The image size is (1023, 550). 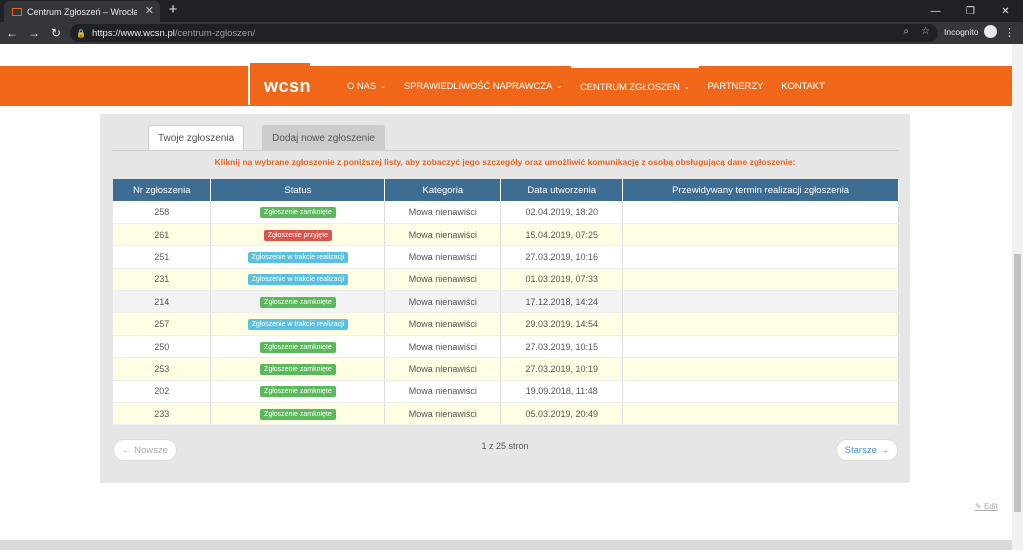 I want to click on edit-link: ✎ Edit, so click(x=986, y=506).